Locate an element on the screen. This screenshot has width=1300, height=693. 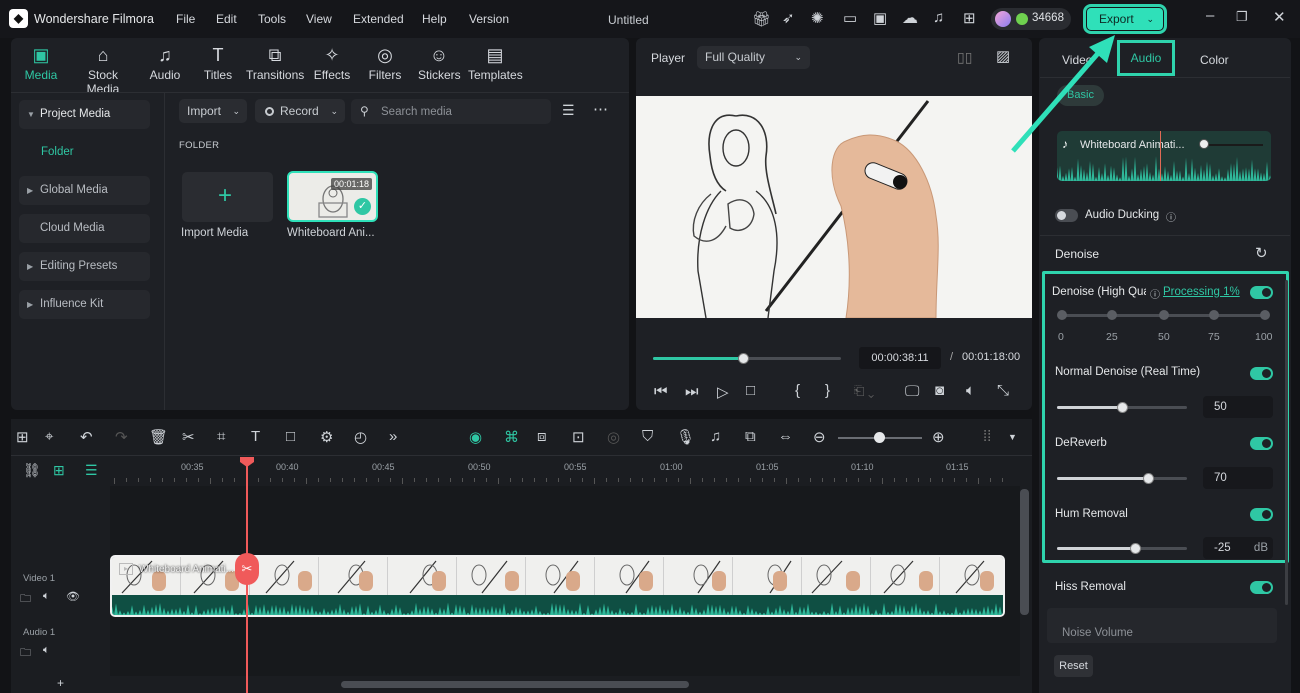
close-icon: ✕ is located at coordinates (1279, 17).